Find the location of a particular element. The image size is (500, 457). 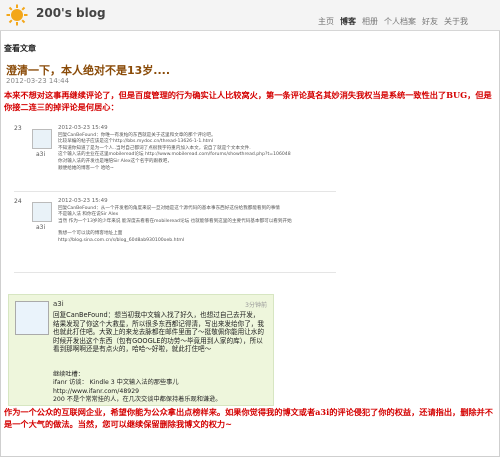

comment-line: 顺便给她的博客一个 哈哈~ is located at coordinates (86, 168).